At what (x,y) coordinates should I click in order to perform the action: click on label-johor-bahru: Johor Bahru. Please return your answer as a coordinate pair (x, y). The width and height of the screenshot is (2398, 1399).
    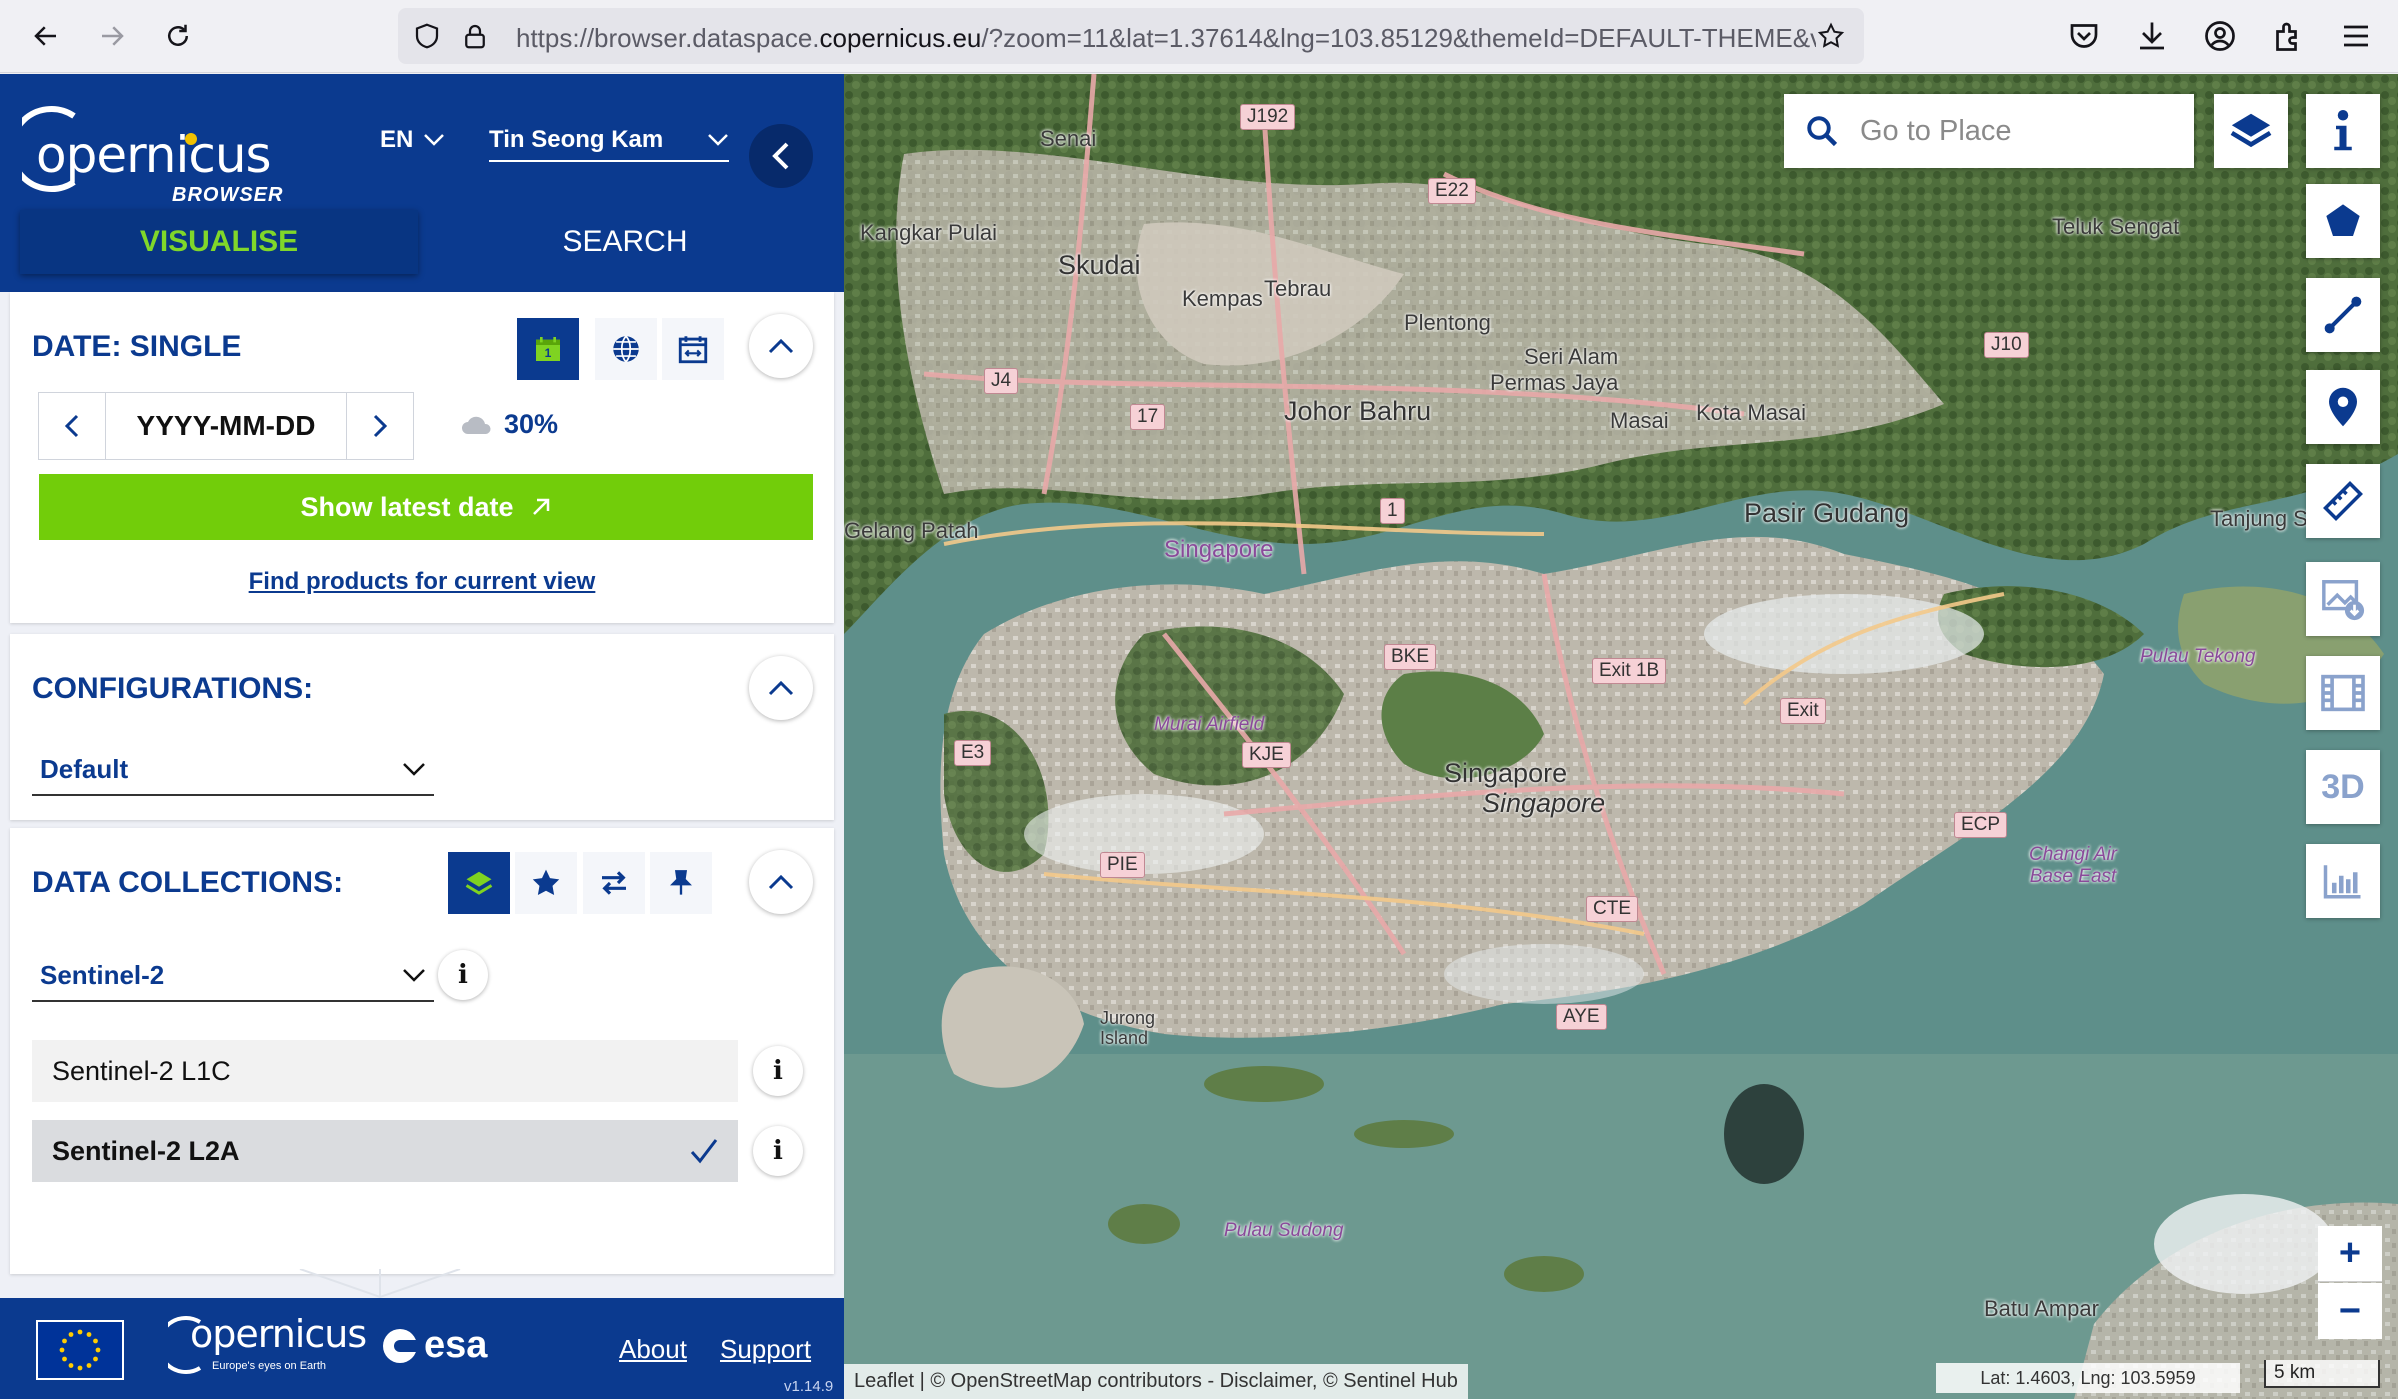
    Looking at the image, I should click on (1358, 411).